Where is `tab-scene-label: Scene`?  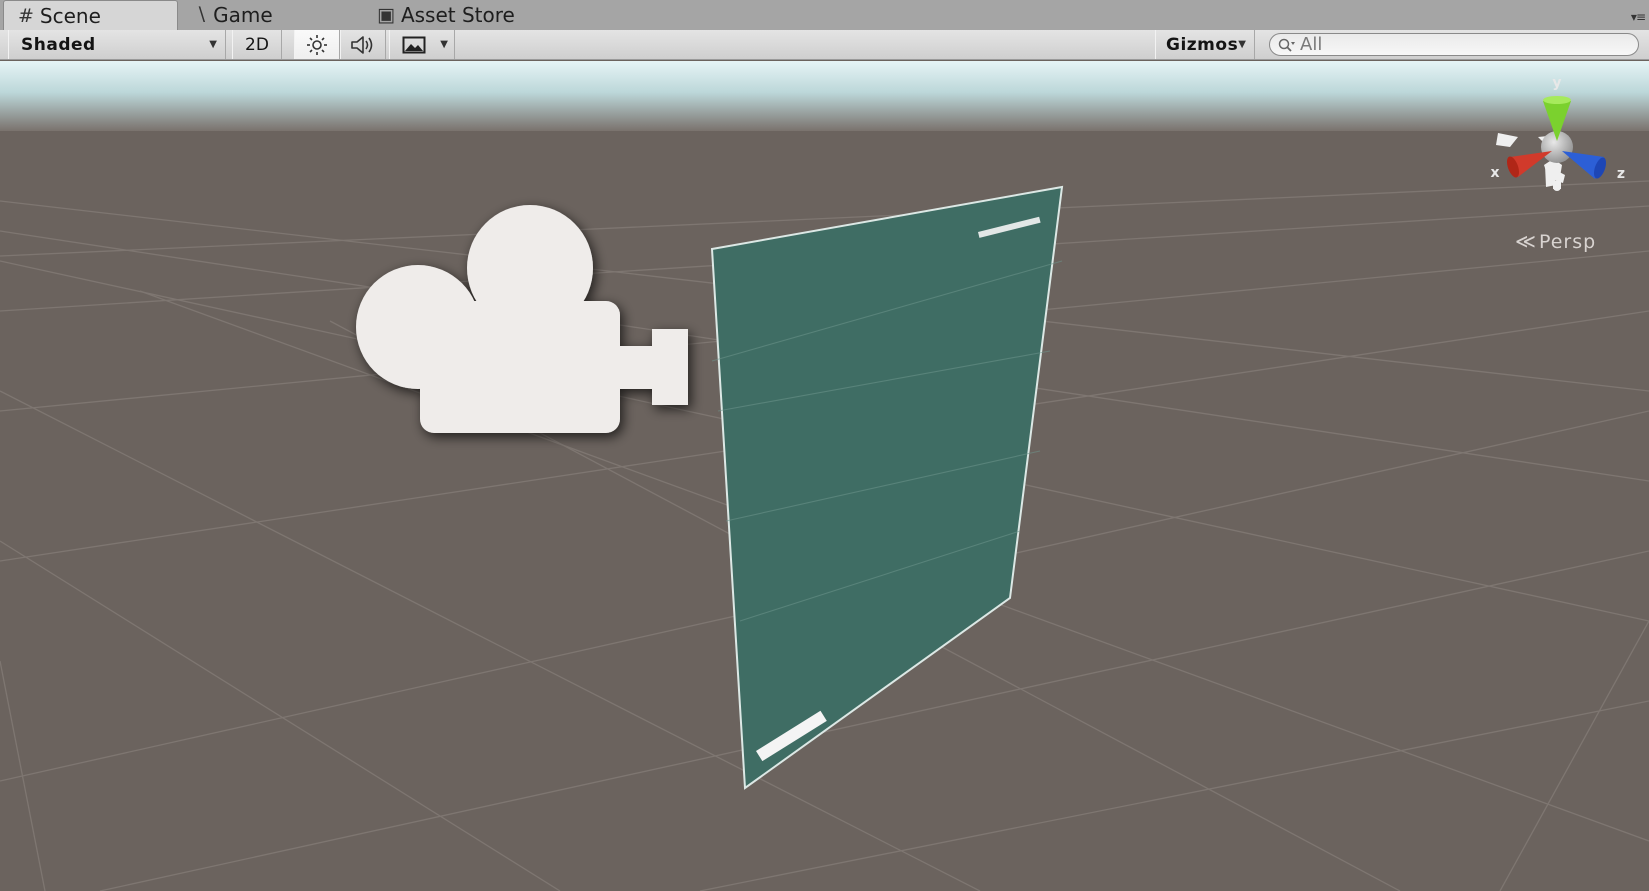
tab-scene-label: Scene is located at coordinates (70, 15).